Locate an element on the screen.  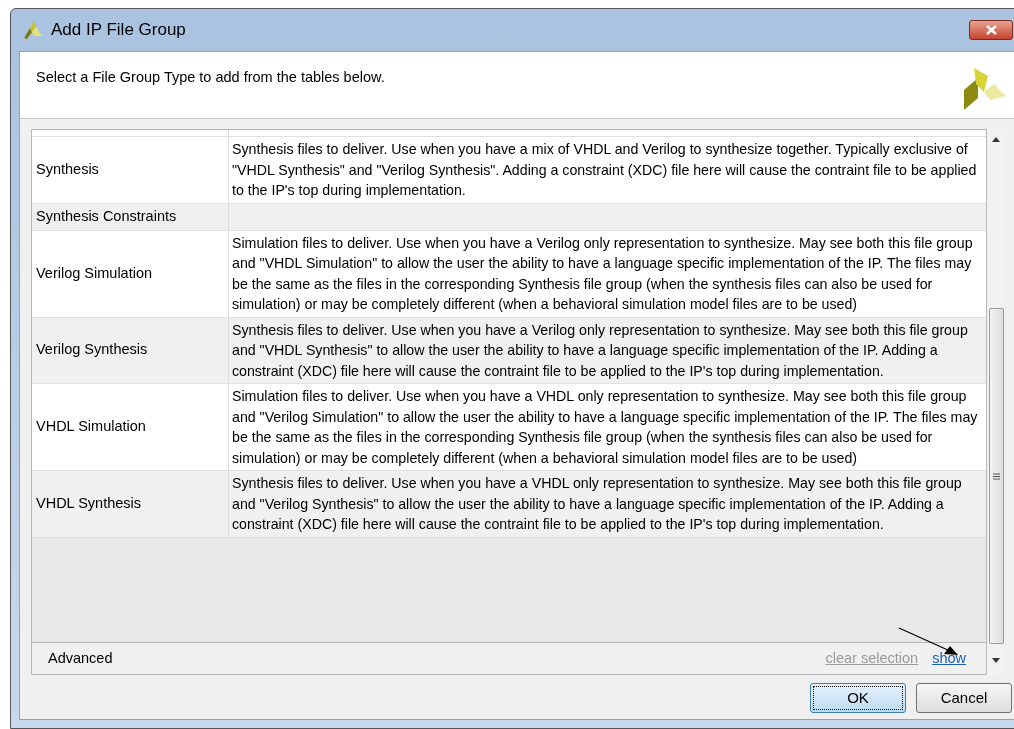
description-cell-text: Simulation files to deliver. Use when you have a Verilog only representation to synthesize. May see both this file group and "VHDL Simulation" to allow the user the ability to have a language specific implementation of the IP. The files may be the same as the files in the corresponding Synthesis file group (when the synthesis files can also be used for simulation) or may be completely different (when a behavioral simulation model files are to be used) is located at coordinates (602, 273).